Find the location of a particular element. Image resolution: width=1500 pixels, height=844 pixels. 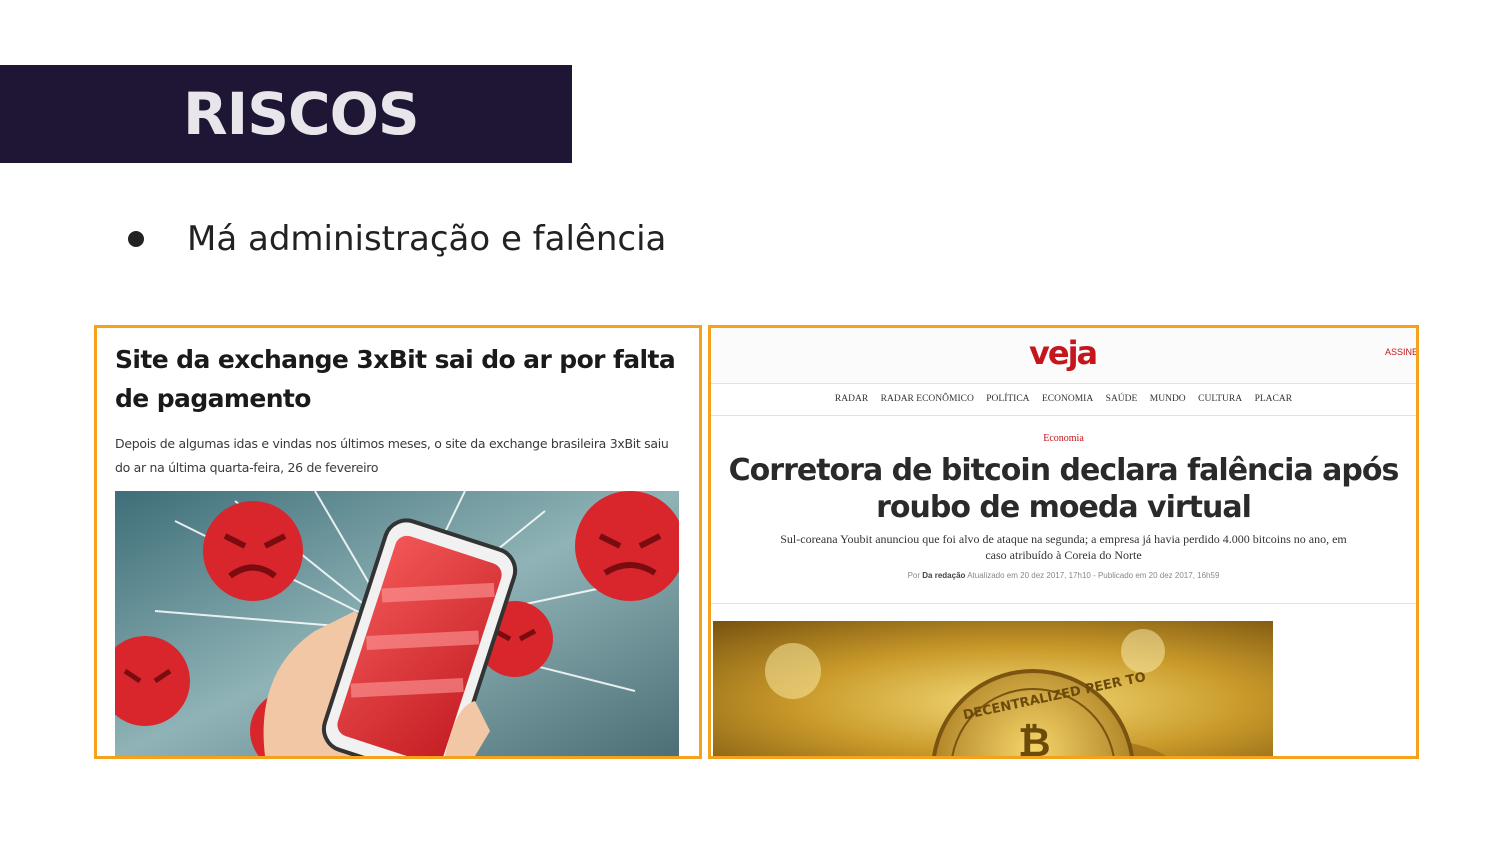

bullet-text: Má administração e falência is located at coordinates (427, 239).